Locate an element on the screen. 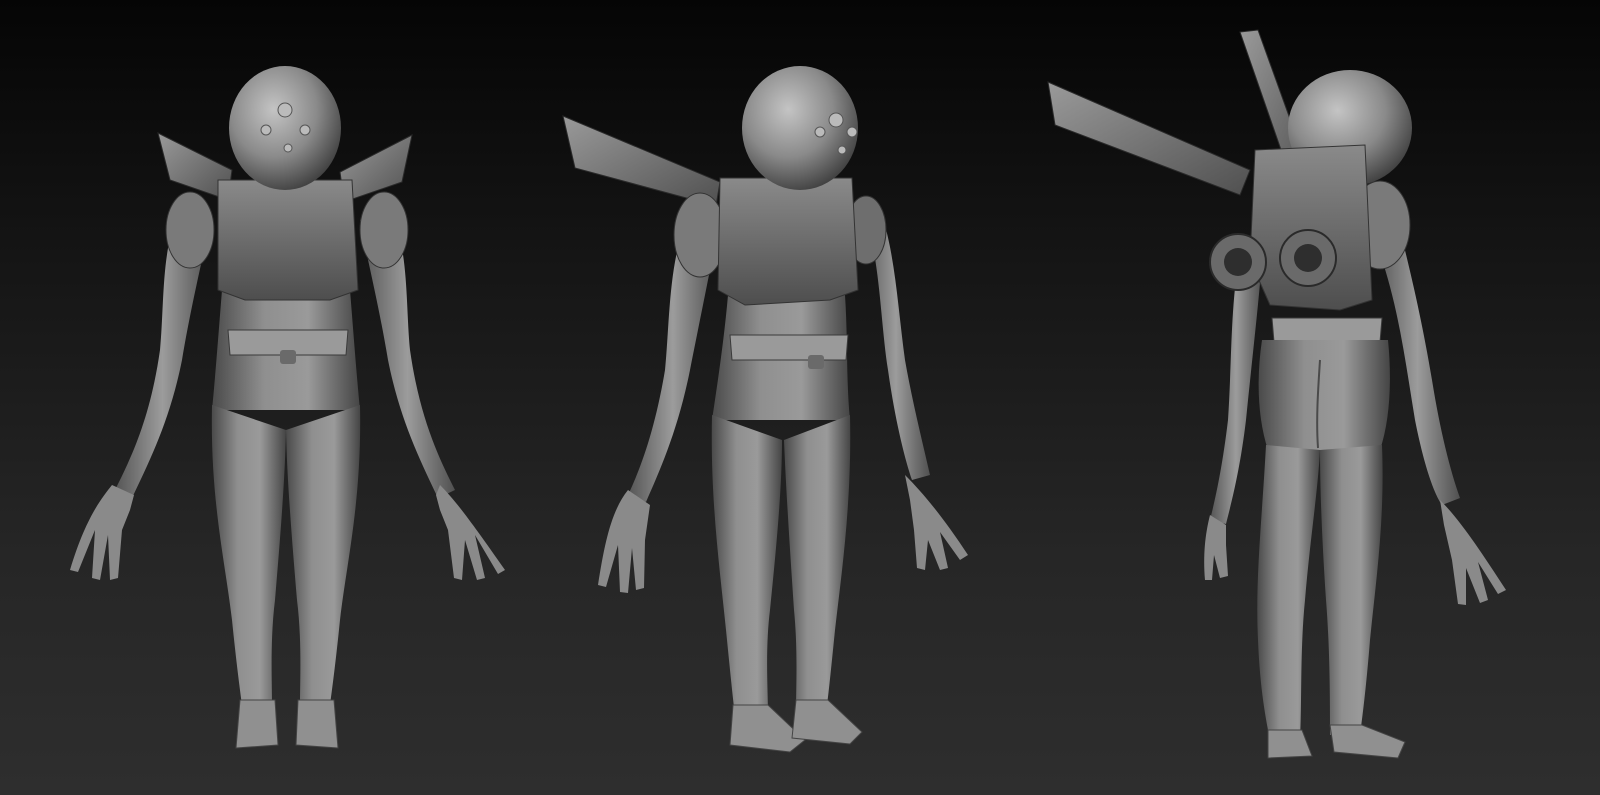 The height and width of the screenshot is (795, 1600). left-thruster-nozzle is located at coordinates (1238, 262).